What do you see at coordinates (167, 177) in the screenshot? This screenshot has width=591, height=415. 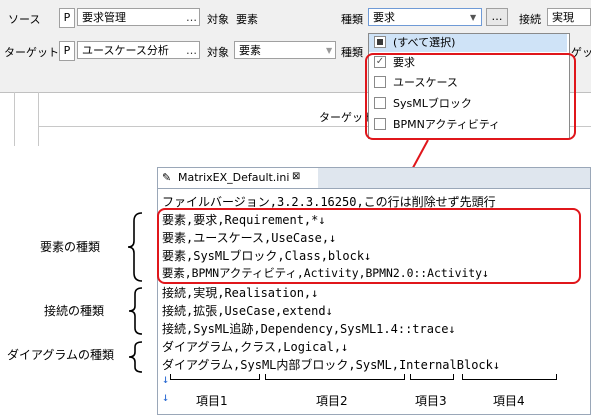 I see `file-edit-icon: ✎` at bounding box center [167, 177].